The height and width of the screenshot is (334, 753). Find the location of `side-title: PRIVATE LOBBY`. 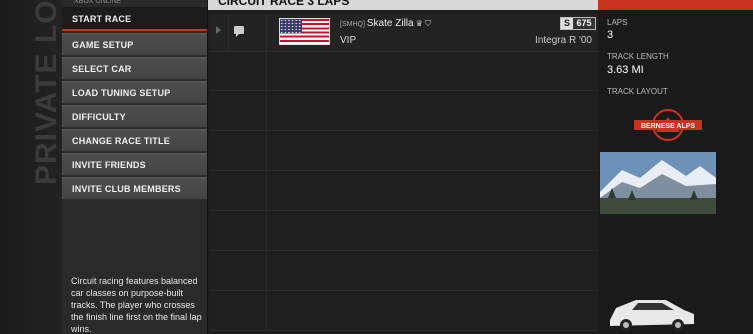

side-title: PRIVATE LOBBY is located at coordinates (46, 92).